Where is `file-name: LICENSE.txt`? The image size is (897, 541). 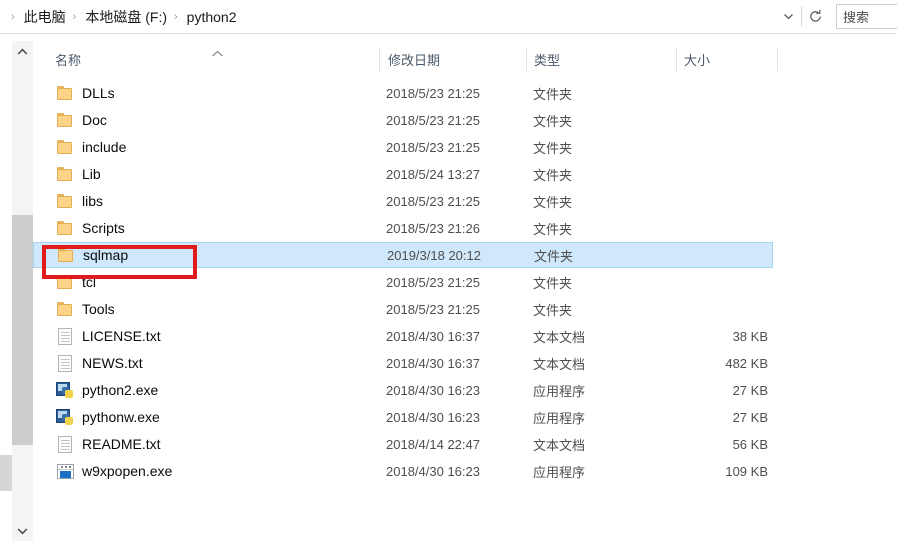 file-name: LICENSE.txt is located at coordinates (121, 336).